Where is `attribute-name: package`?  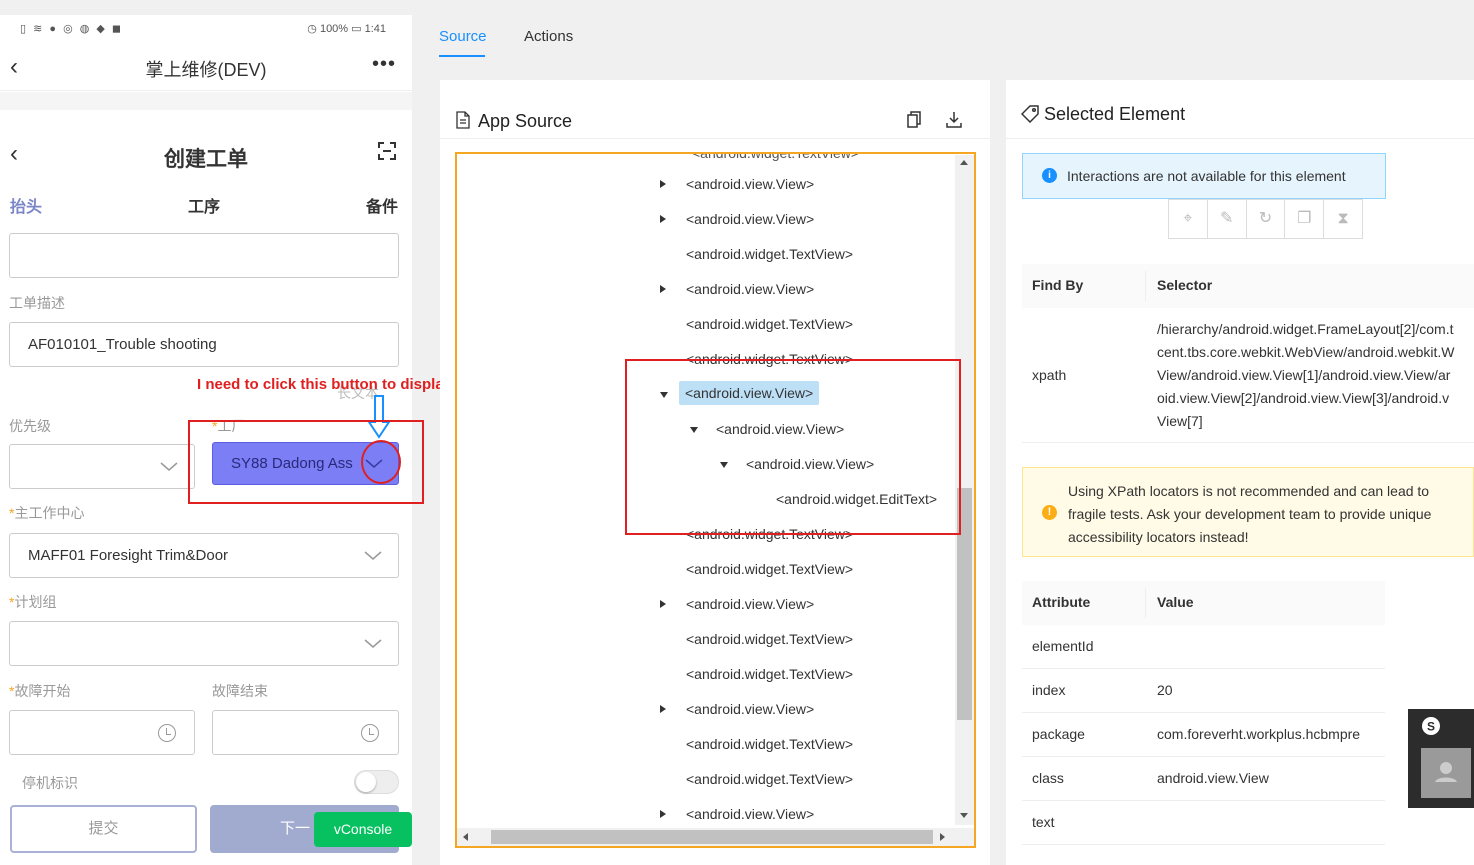 attribute-name: package is located at coordinates (1058, 734).